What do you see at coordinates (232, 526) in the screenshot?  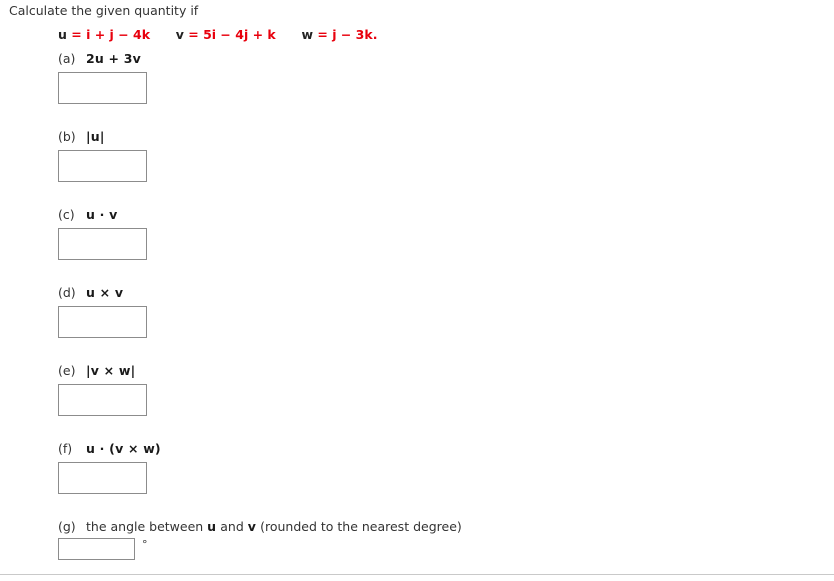 I see `question-g-text-middle: and` at bounding box center [232, 526].